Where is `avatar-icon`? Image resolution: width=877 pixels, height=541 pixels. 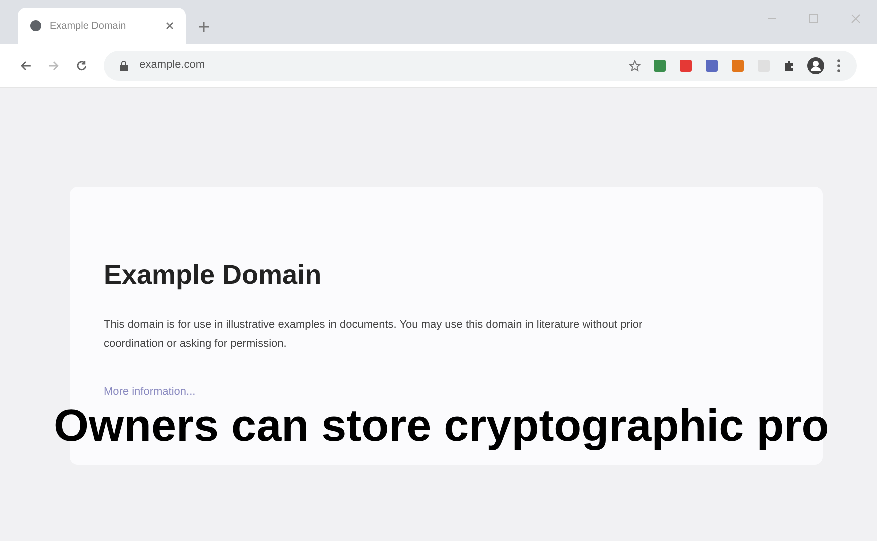 avatar-icon is located at coordinates (816, 65).